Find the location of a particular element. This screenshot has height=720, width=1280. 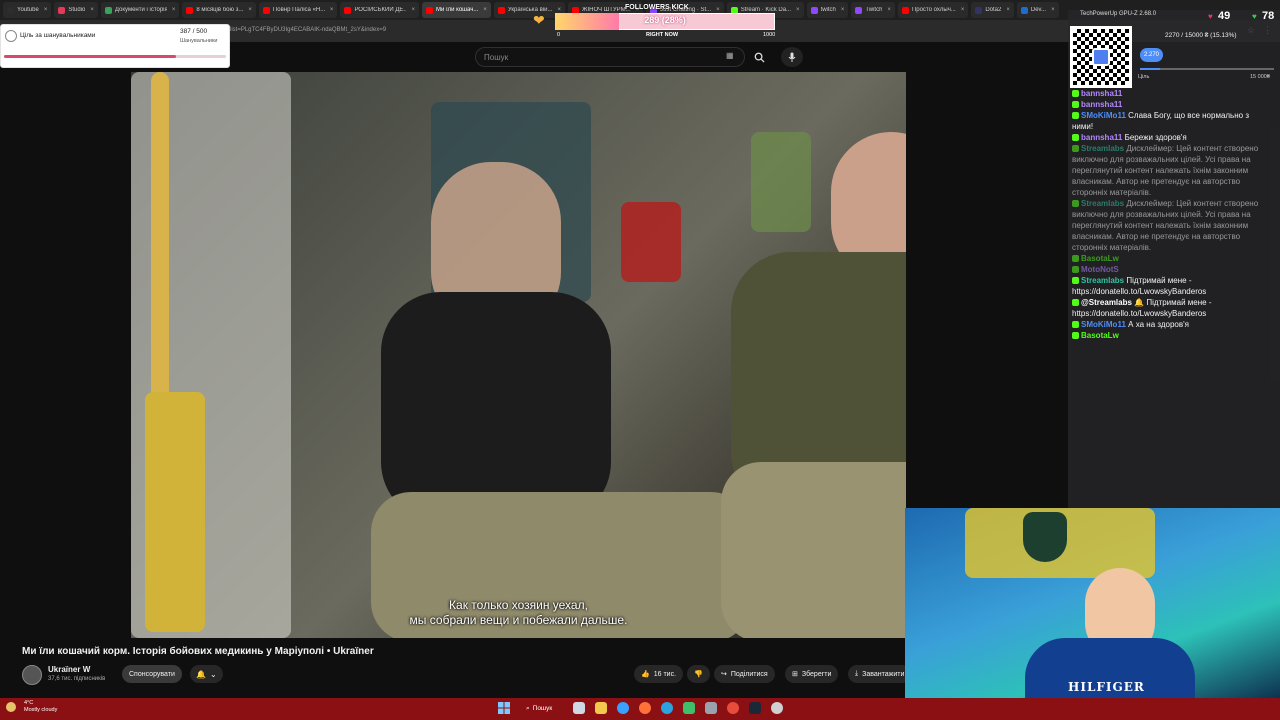

chat-username: BasotaLw is located at coordinates (1100, 258).